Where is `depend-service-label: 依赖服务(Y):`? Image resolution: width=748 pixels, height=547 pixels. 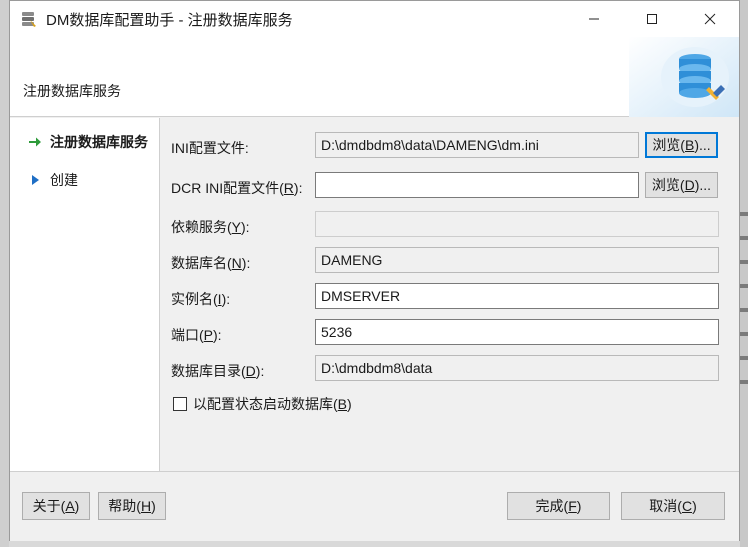 depend-service-label: 依赖服务(Y): is located at coordinates (210, 227).